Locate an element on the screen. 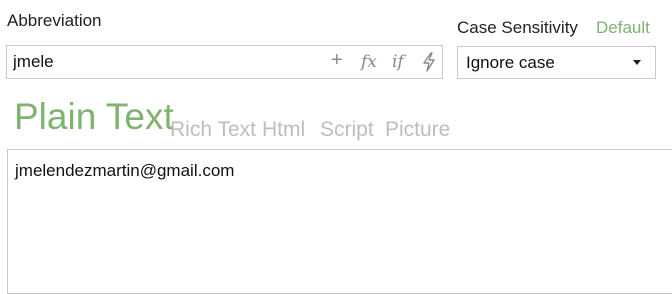  snippet-content-text: jmelendezmartin@gmail.com is located at coordinates (125, 170).